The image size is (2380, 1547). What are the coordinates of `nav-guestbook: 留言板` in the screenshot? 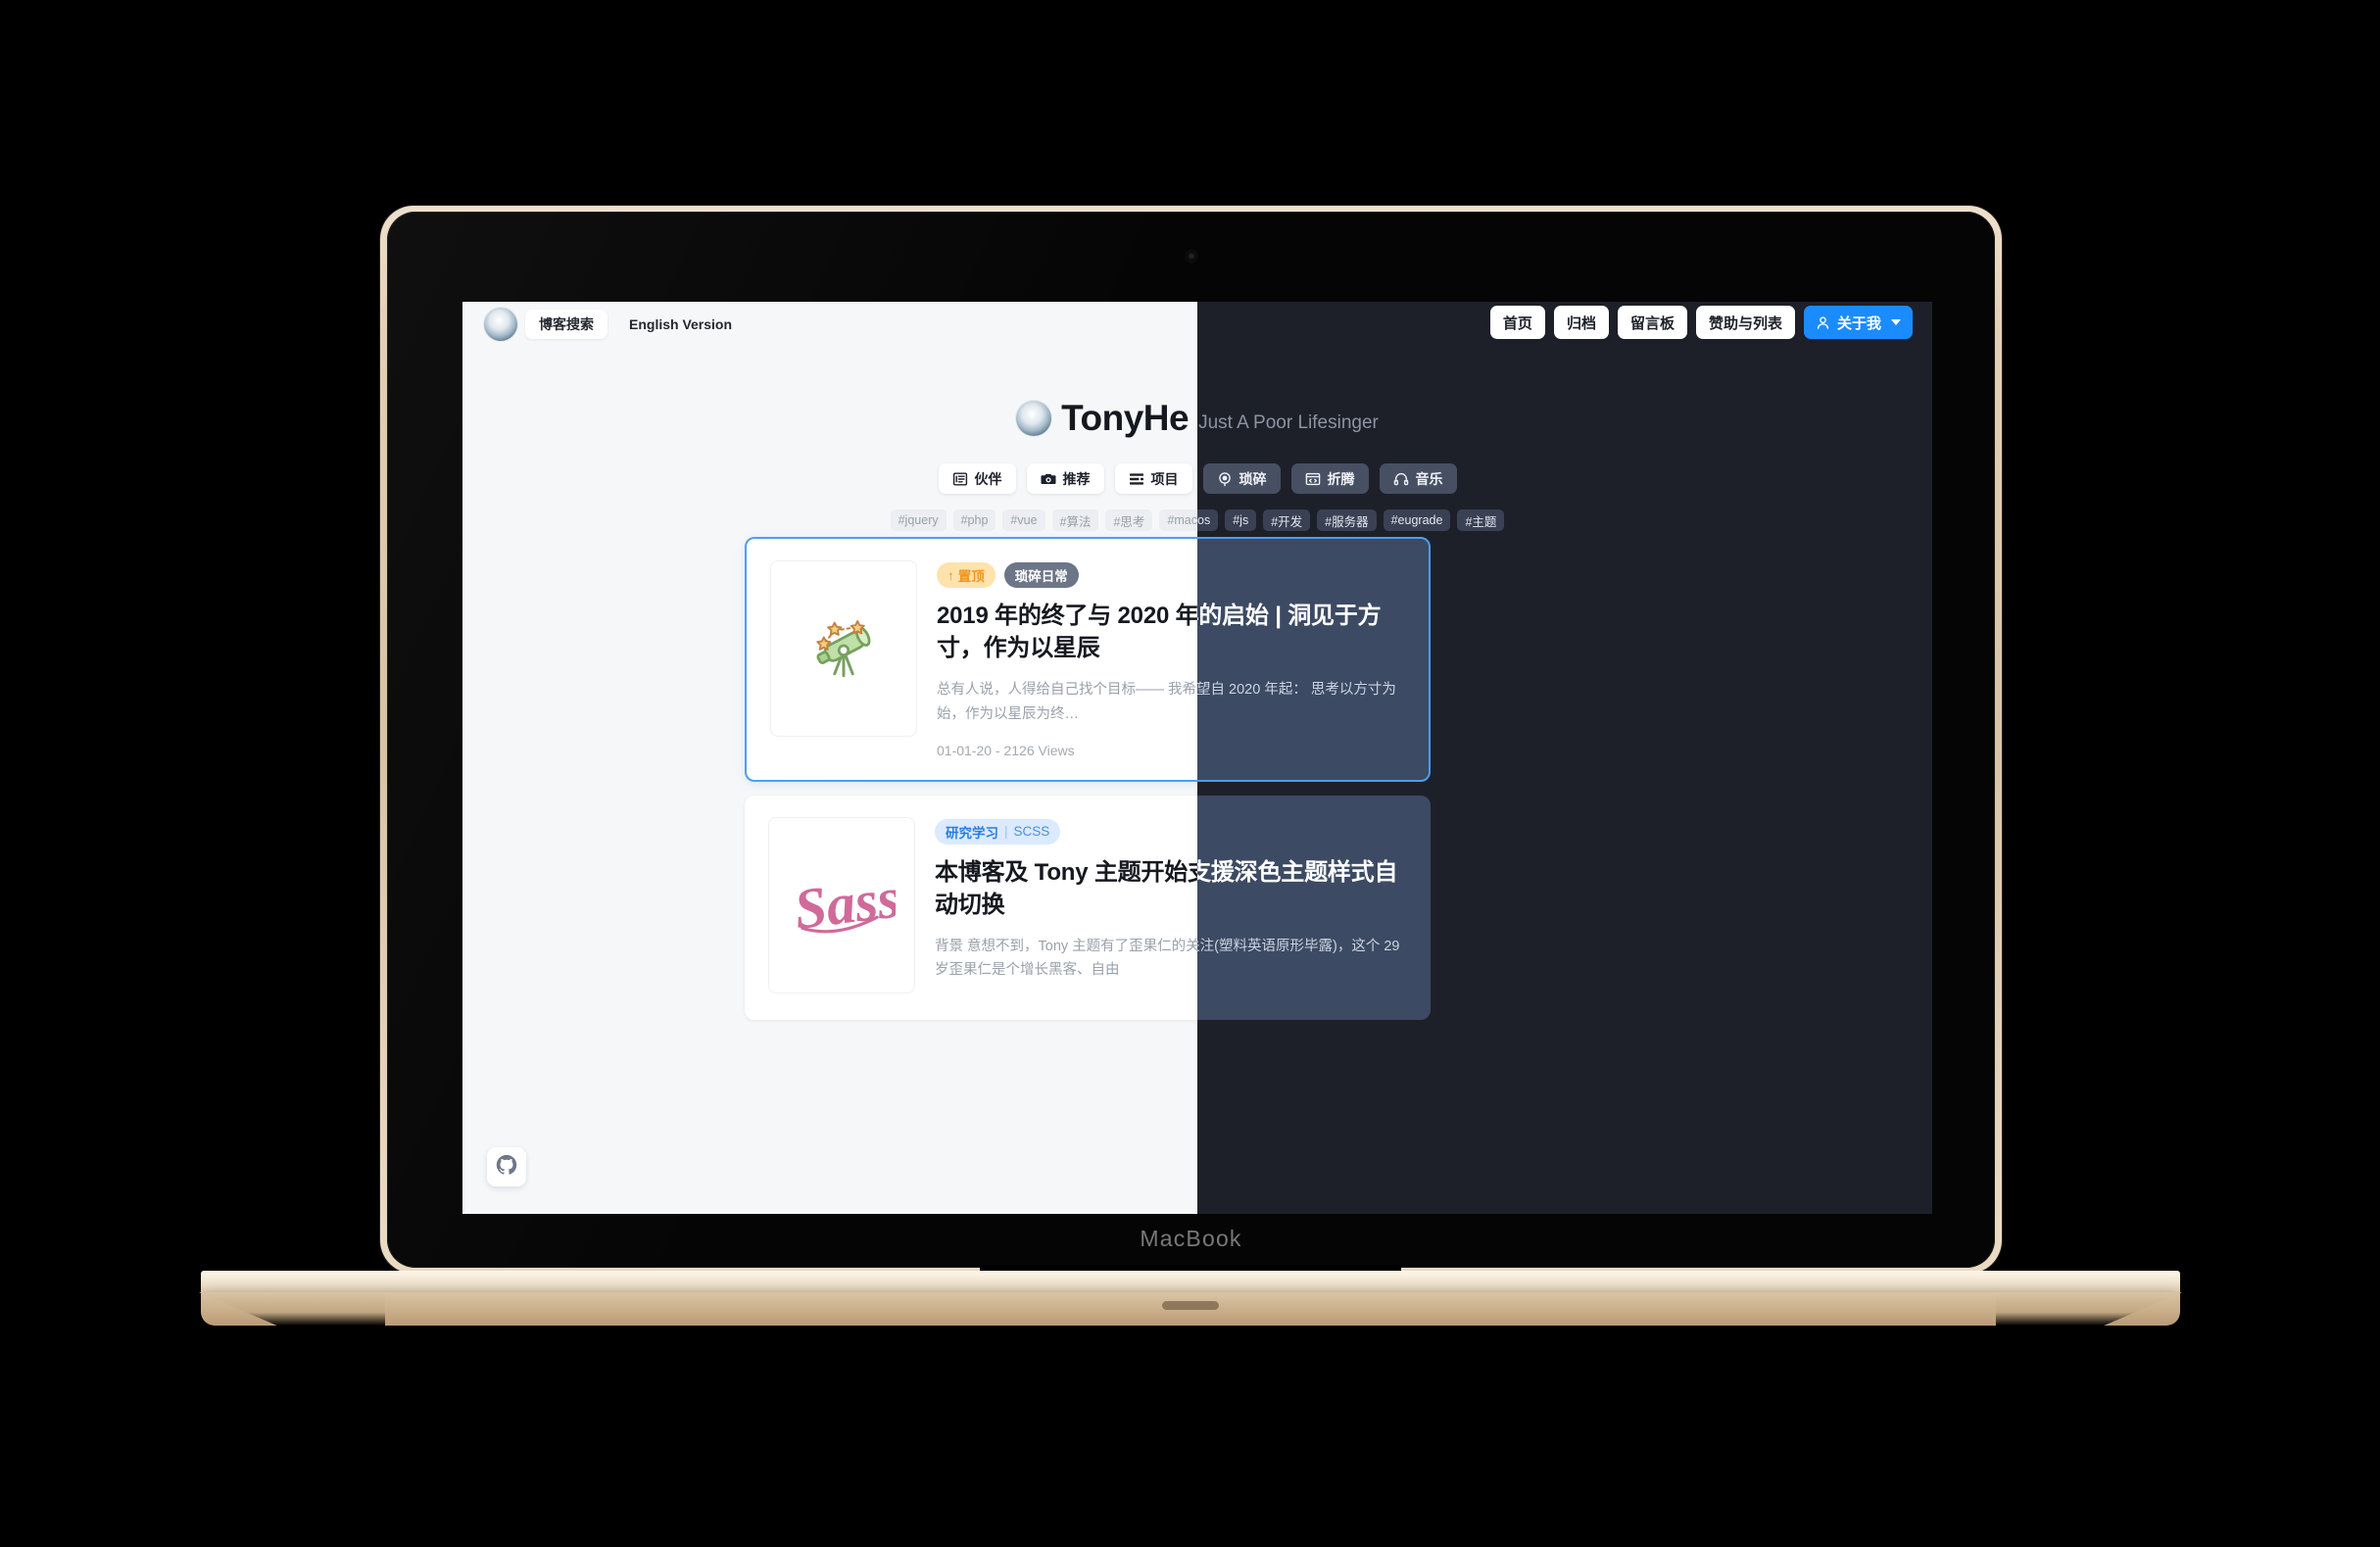 It's located at (1652, 322).